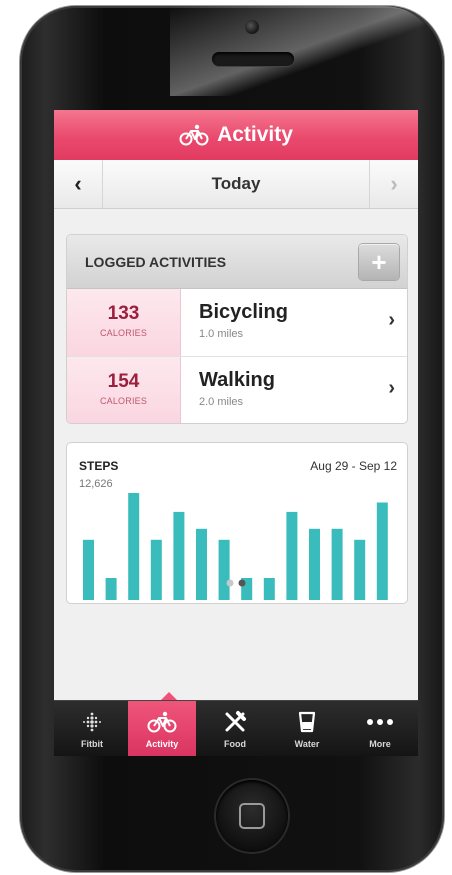 This screenshot has height=875, width=452. What do you see at coordinates (169, 696) in the screenshot?
I see `active-tab-pointer` at bounding box center [169, 696].